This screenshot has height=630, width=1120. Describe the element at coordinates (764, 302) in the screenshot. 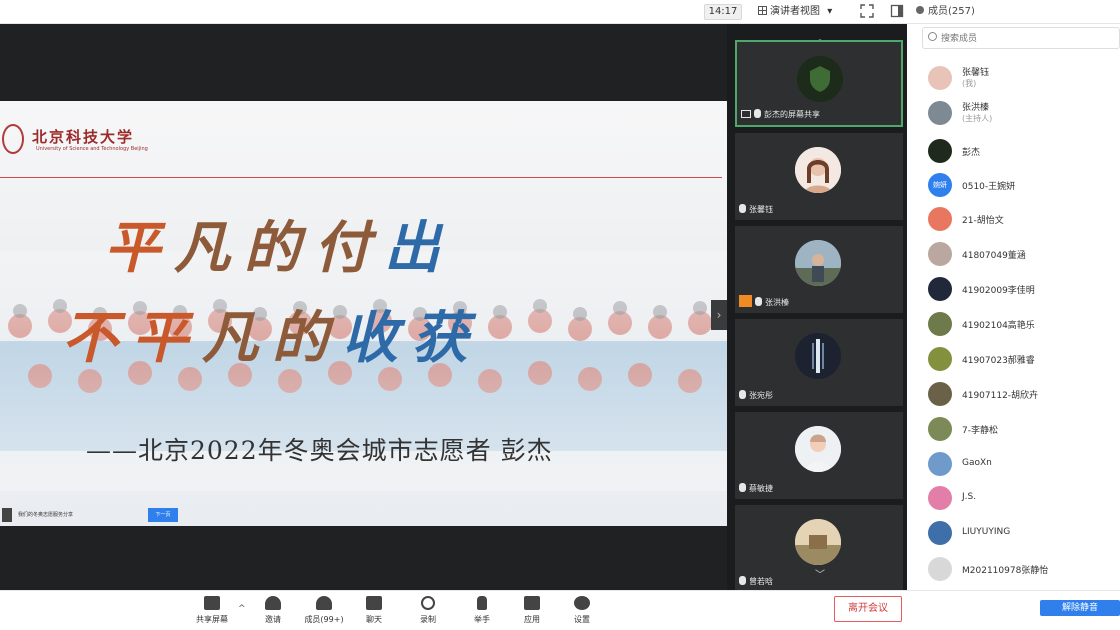

I see `tile-label: 张洪榛` at that location.